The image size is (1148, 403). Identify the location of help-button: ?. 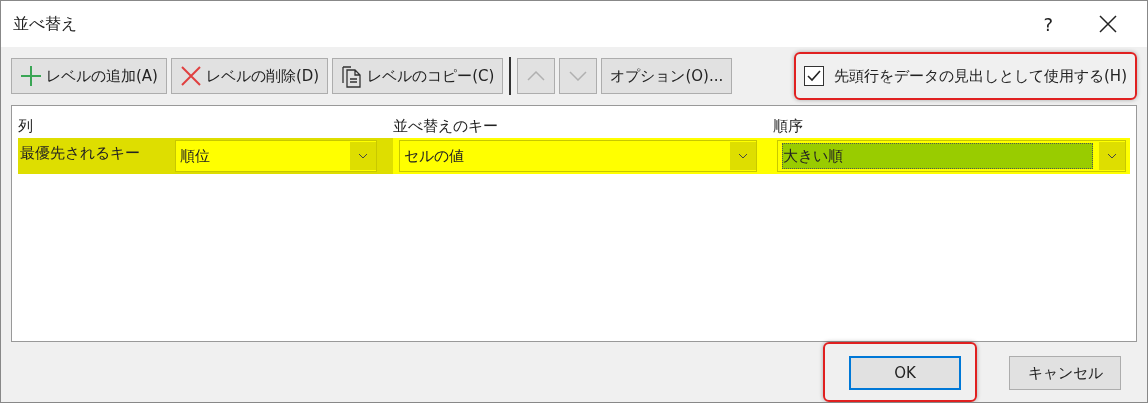
(1048, 24).